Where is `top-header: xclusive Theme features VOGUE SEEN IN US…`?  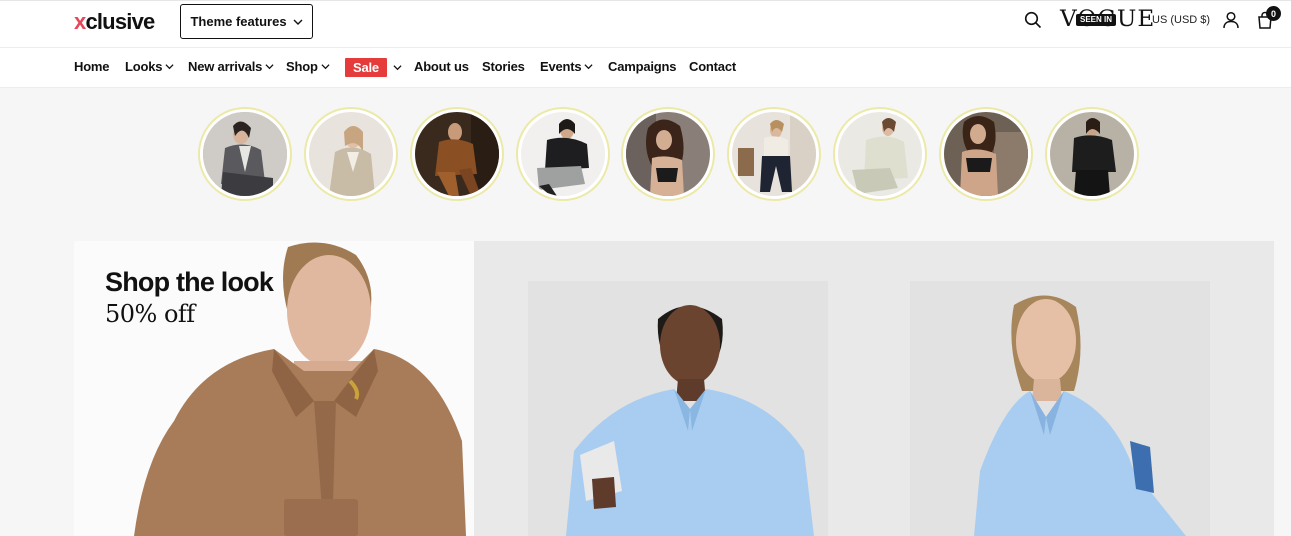 top-header: xclusive Theme features VOGUE SEEN IN US… is located at coordinates (645, 24).